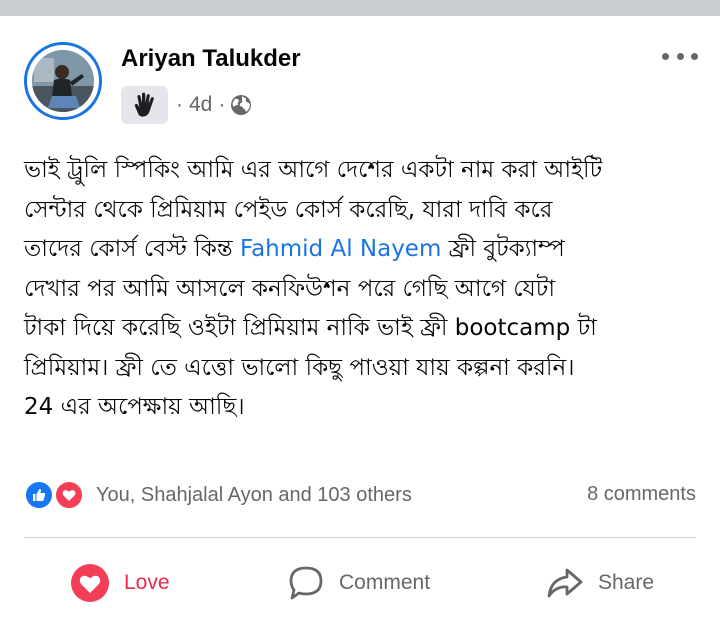  Describe the element at coordinates (144, 105) in the screenshot. I see `waving-hand-icon` at that location.